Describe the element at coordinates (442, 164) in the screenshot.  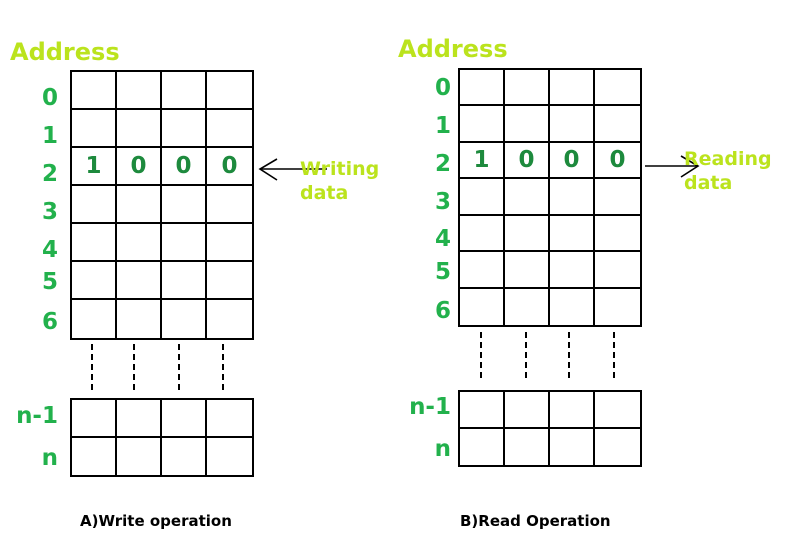
I see `address-label-2: 2` at that location.